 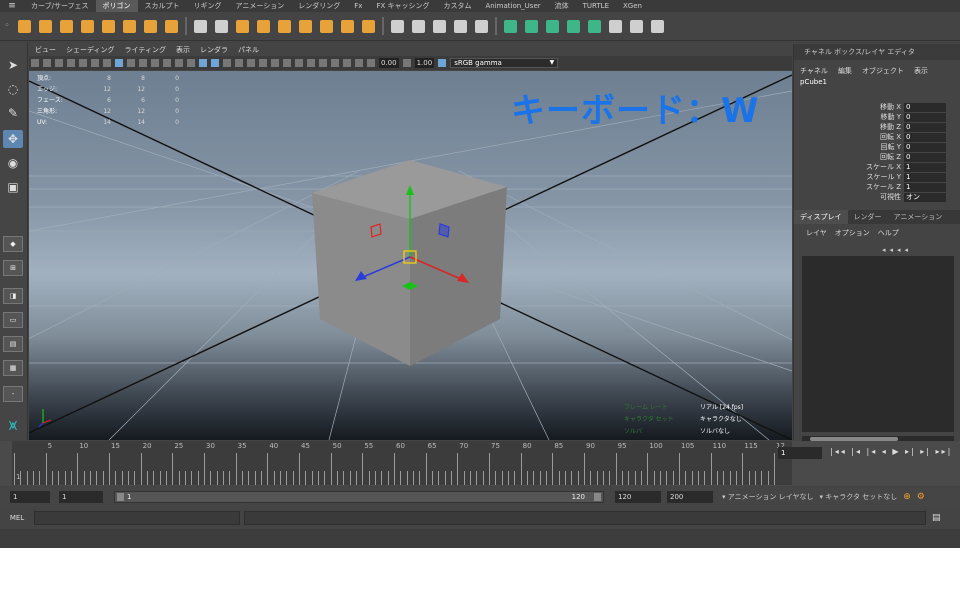 I want to click on range-slider-bar: 1 120, so click(x=359, y=497).